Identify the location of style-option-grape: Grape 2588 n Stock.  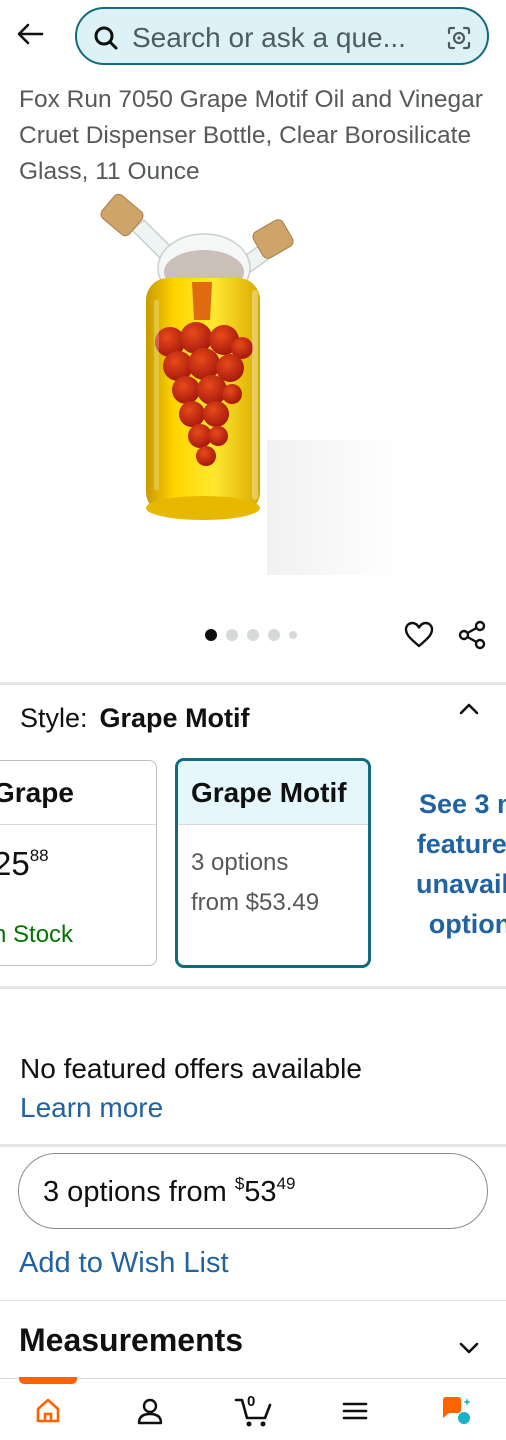
(78, 863).